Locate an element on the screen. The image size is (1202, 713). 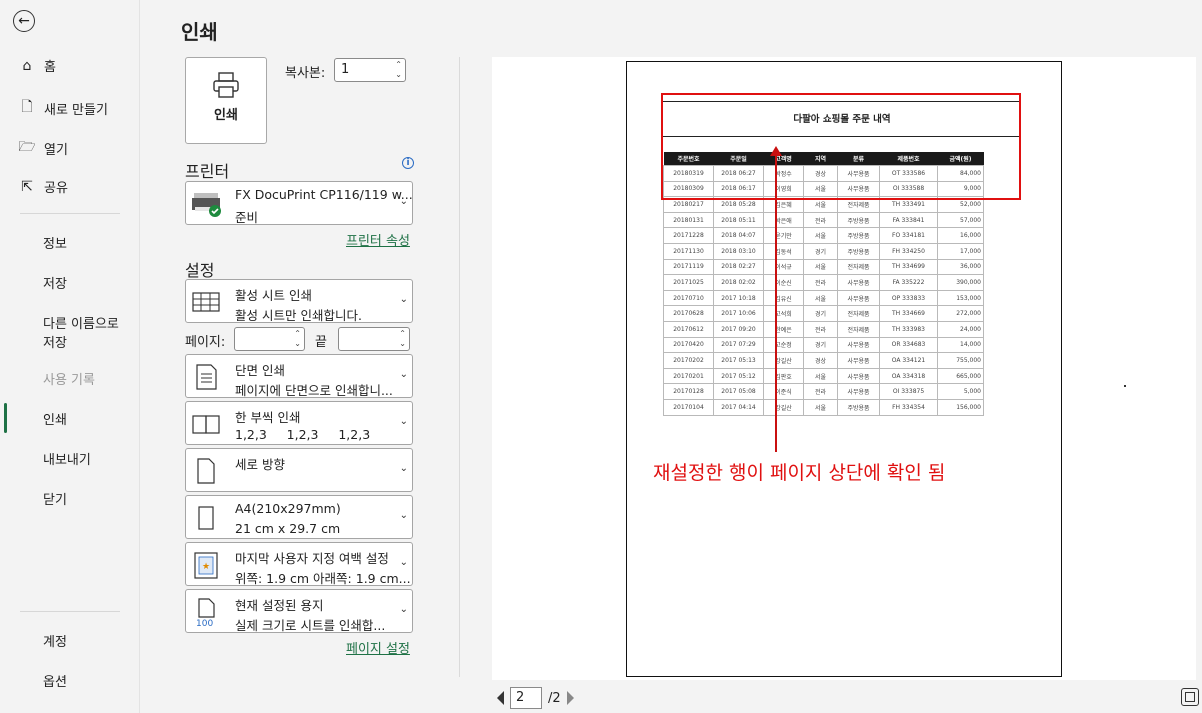
table-cell: 이준식 is located at coordinates (783, 391).